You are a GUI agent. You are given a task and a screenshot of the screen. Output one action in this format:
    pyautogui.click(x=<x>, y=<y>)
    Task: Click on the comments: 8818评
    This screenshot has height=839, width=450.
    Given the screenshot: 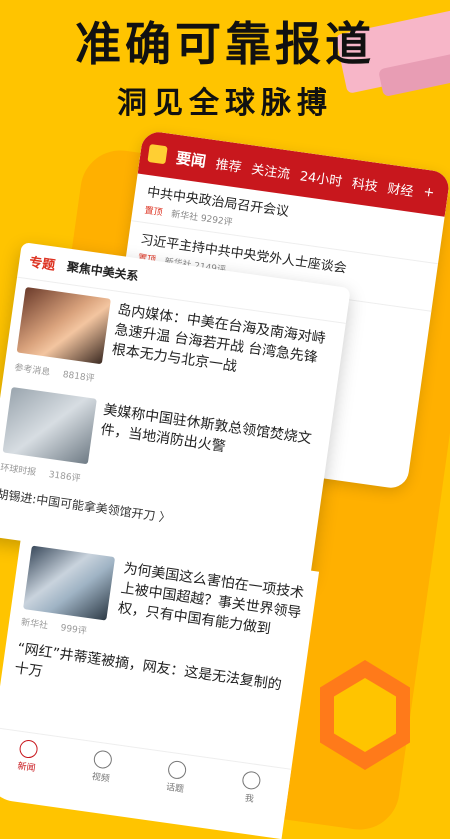 What is the action you would take?
    pyautogui.click(x=79, y=377)
    